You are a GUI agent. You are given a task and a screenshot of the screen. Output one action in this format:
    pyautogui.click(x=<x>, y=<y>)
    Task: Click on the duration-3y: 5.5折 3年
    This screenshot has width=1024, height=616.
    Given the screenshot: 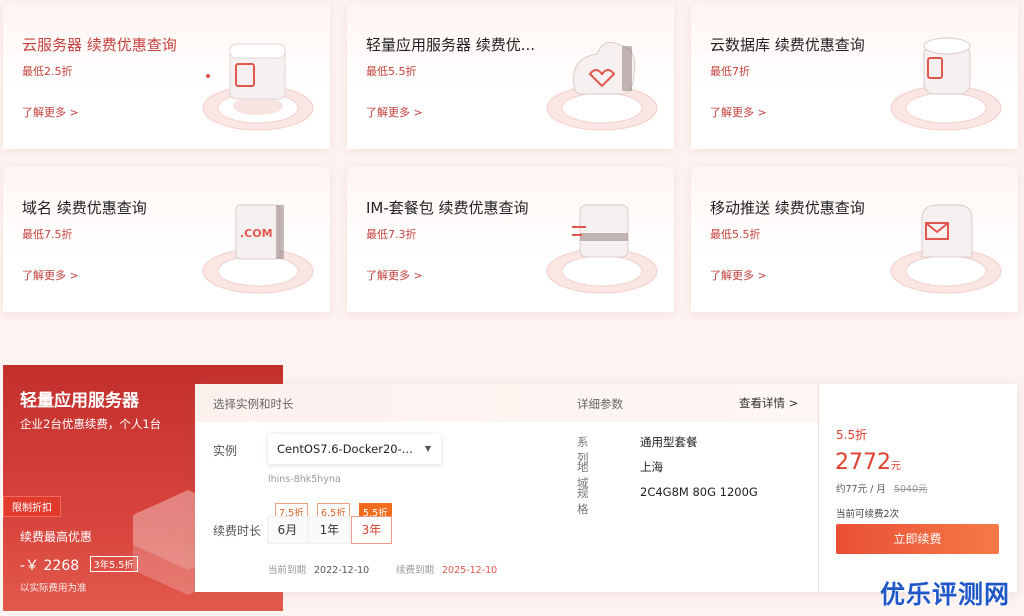 What is the action you would take?
    pyautogui.click(x=371, y=523)
    